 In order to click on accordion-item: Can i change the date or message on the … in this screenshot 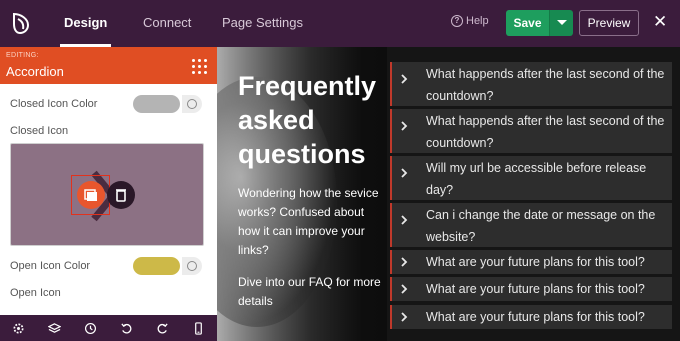, I will do `click(531, 225)`.